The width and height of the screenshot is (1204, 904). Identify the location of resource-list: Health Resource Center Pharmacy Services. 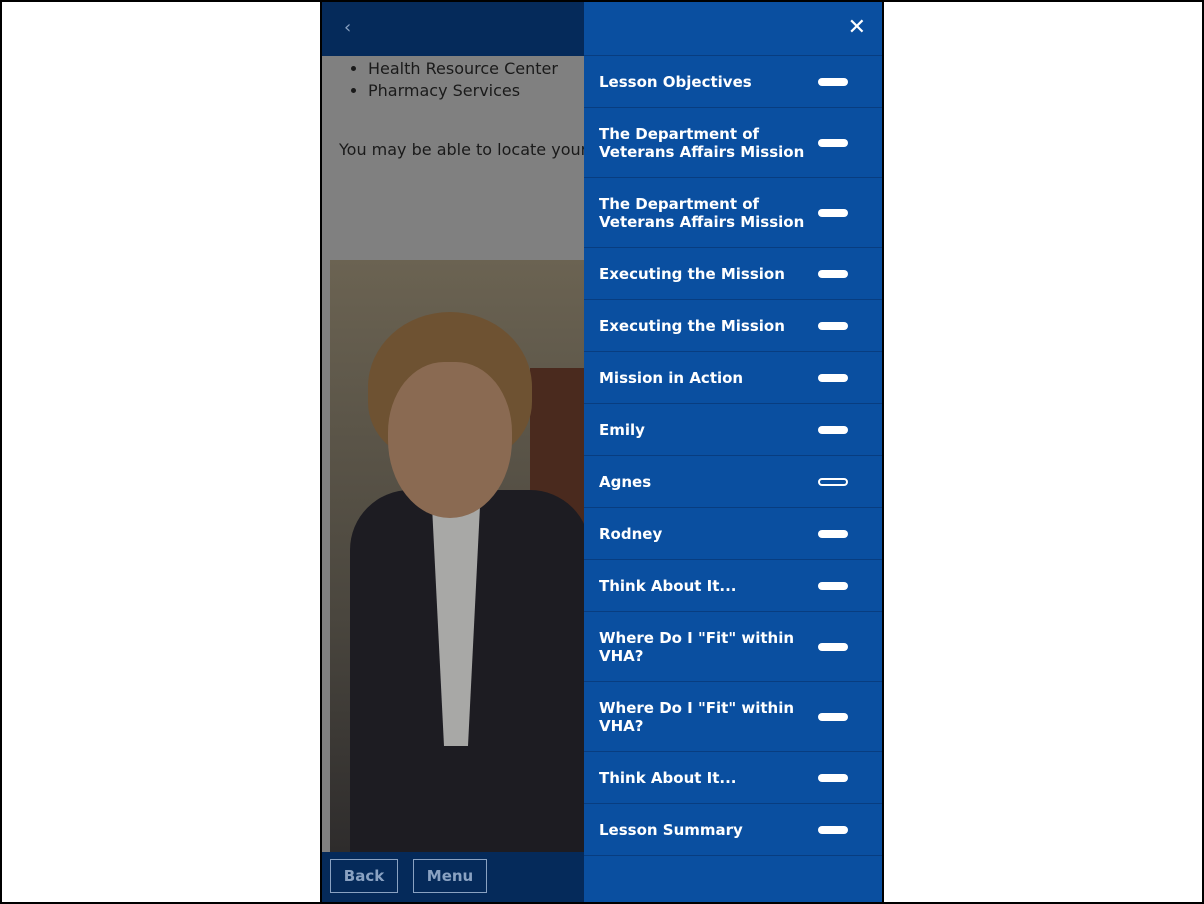
(453, 80).